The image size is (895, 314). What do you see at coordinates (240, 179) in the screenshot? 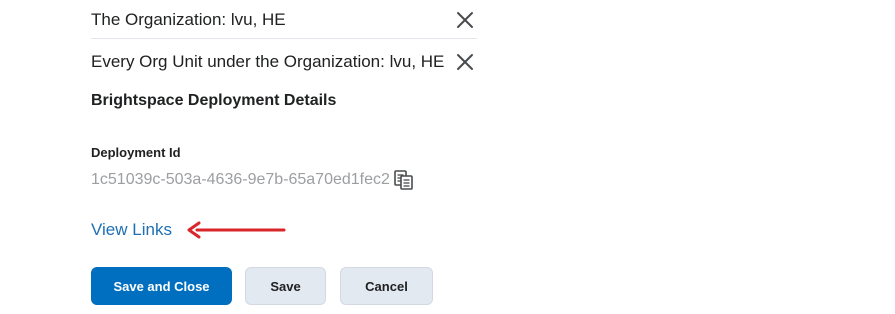
I see `deployment-id-value: 1c51039c-503a-4636-9e7b-65a70ed1fec2` at bounding box center [240, 179].